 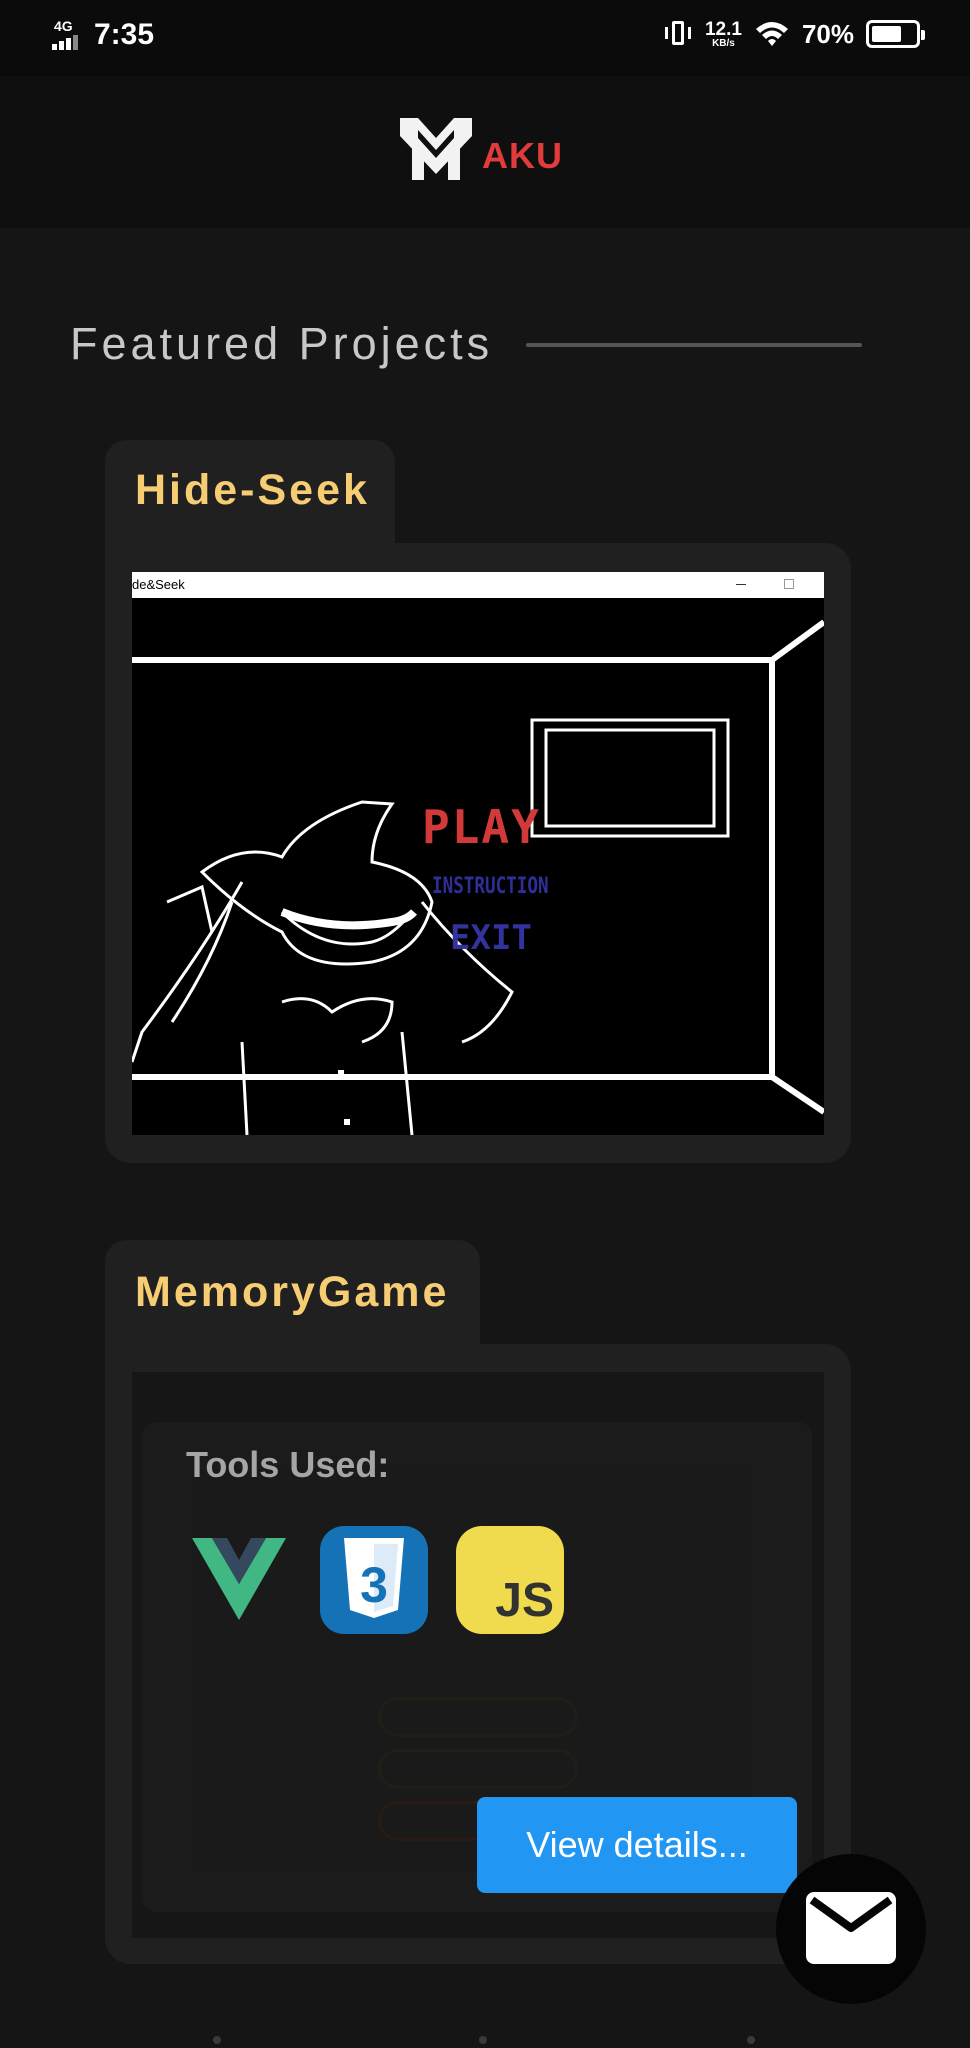 What do you see at coordinates (827, 33) in the screenshot?
I see `battery-percent: 70%` at bounding box center [827, 33].